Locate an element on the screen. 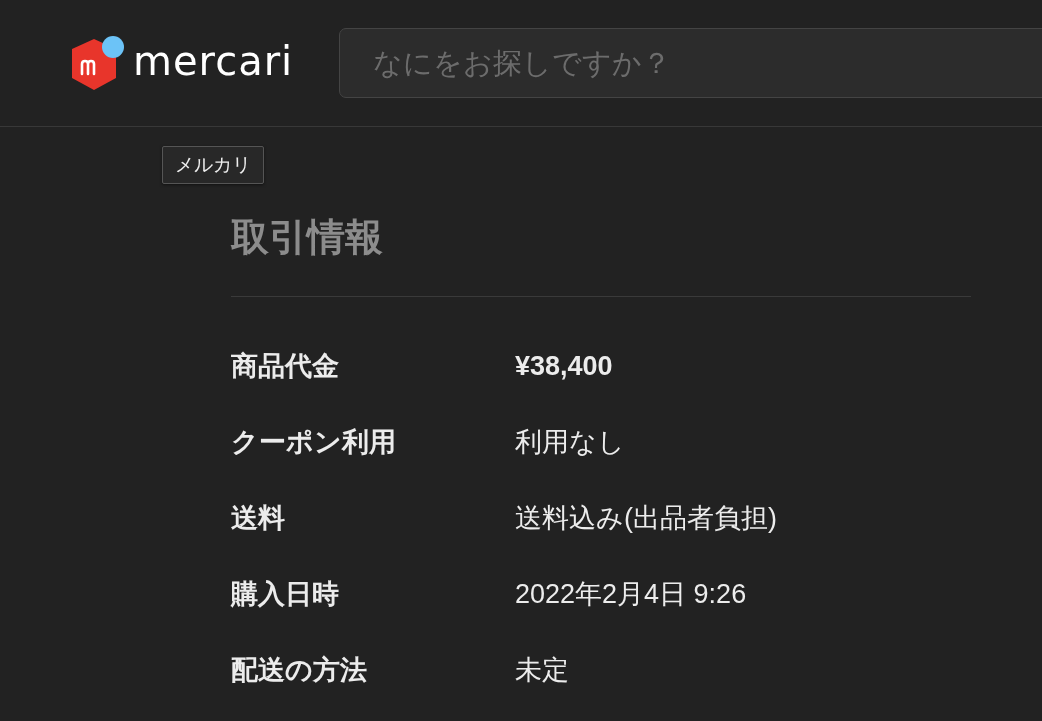 This screenshot has width=1042, height=721. row-value: 利用なし is located at coordinates (570, 442).